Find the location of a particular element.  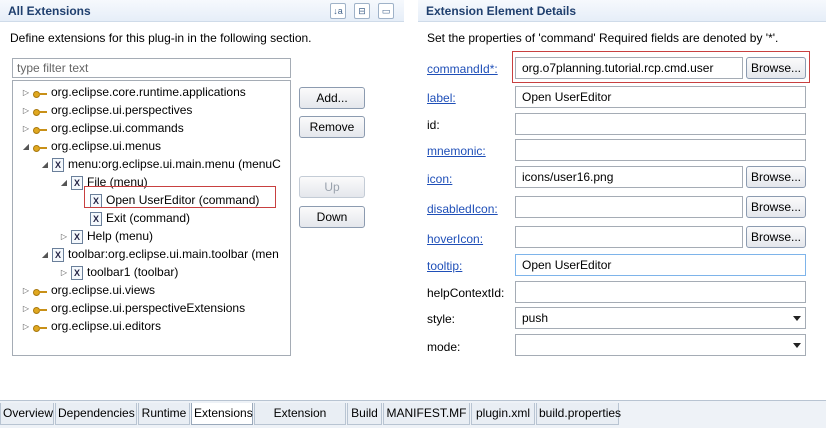

tree-item-label: org.eclipse.ui.commands is located at coordinates (117, 128).